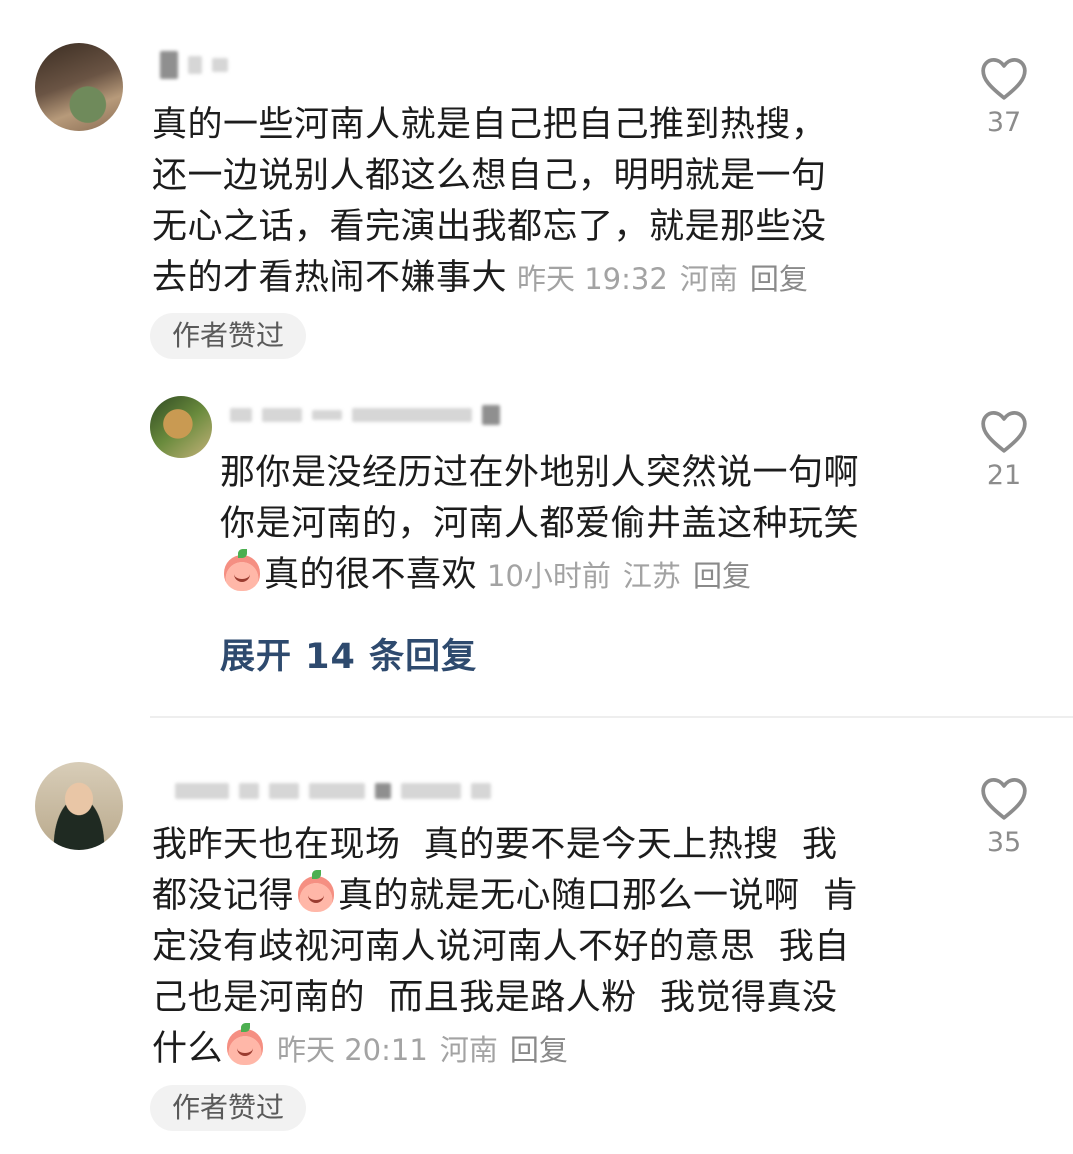  What do you see at coordinates (1004, 475) in the screenshot?
I see `like-count: 21` at bounding box center [1004, 475].